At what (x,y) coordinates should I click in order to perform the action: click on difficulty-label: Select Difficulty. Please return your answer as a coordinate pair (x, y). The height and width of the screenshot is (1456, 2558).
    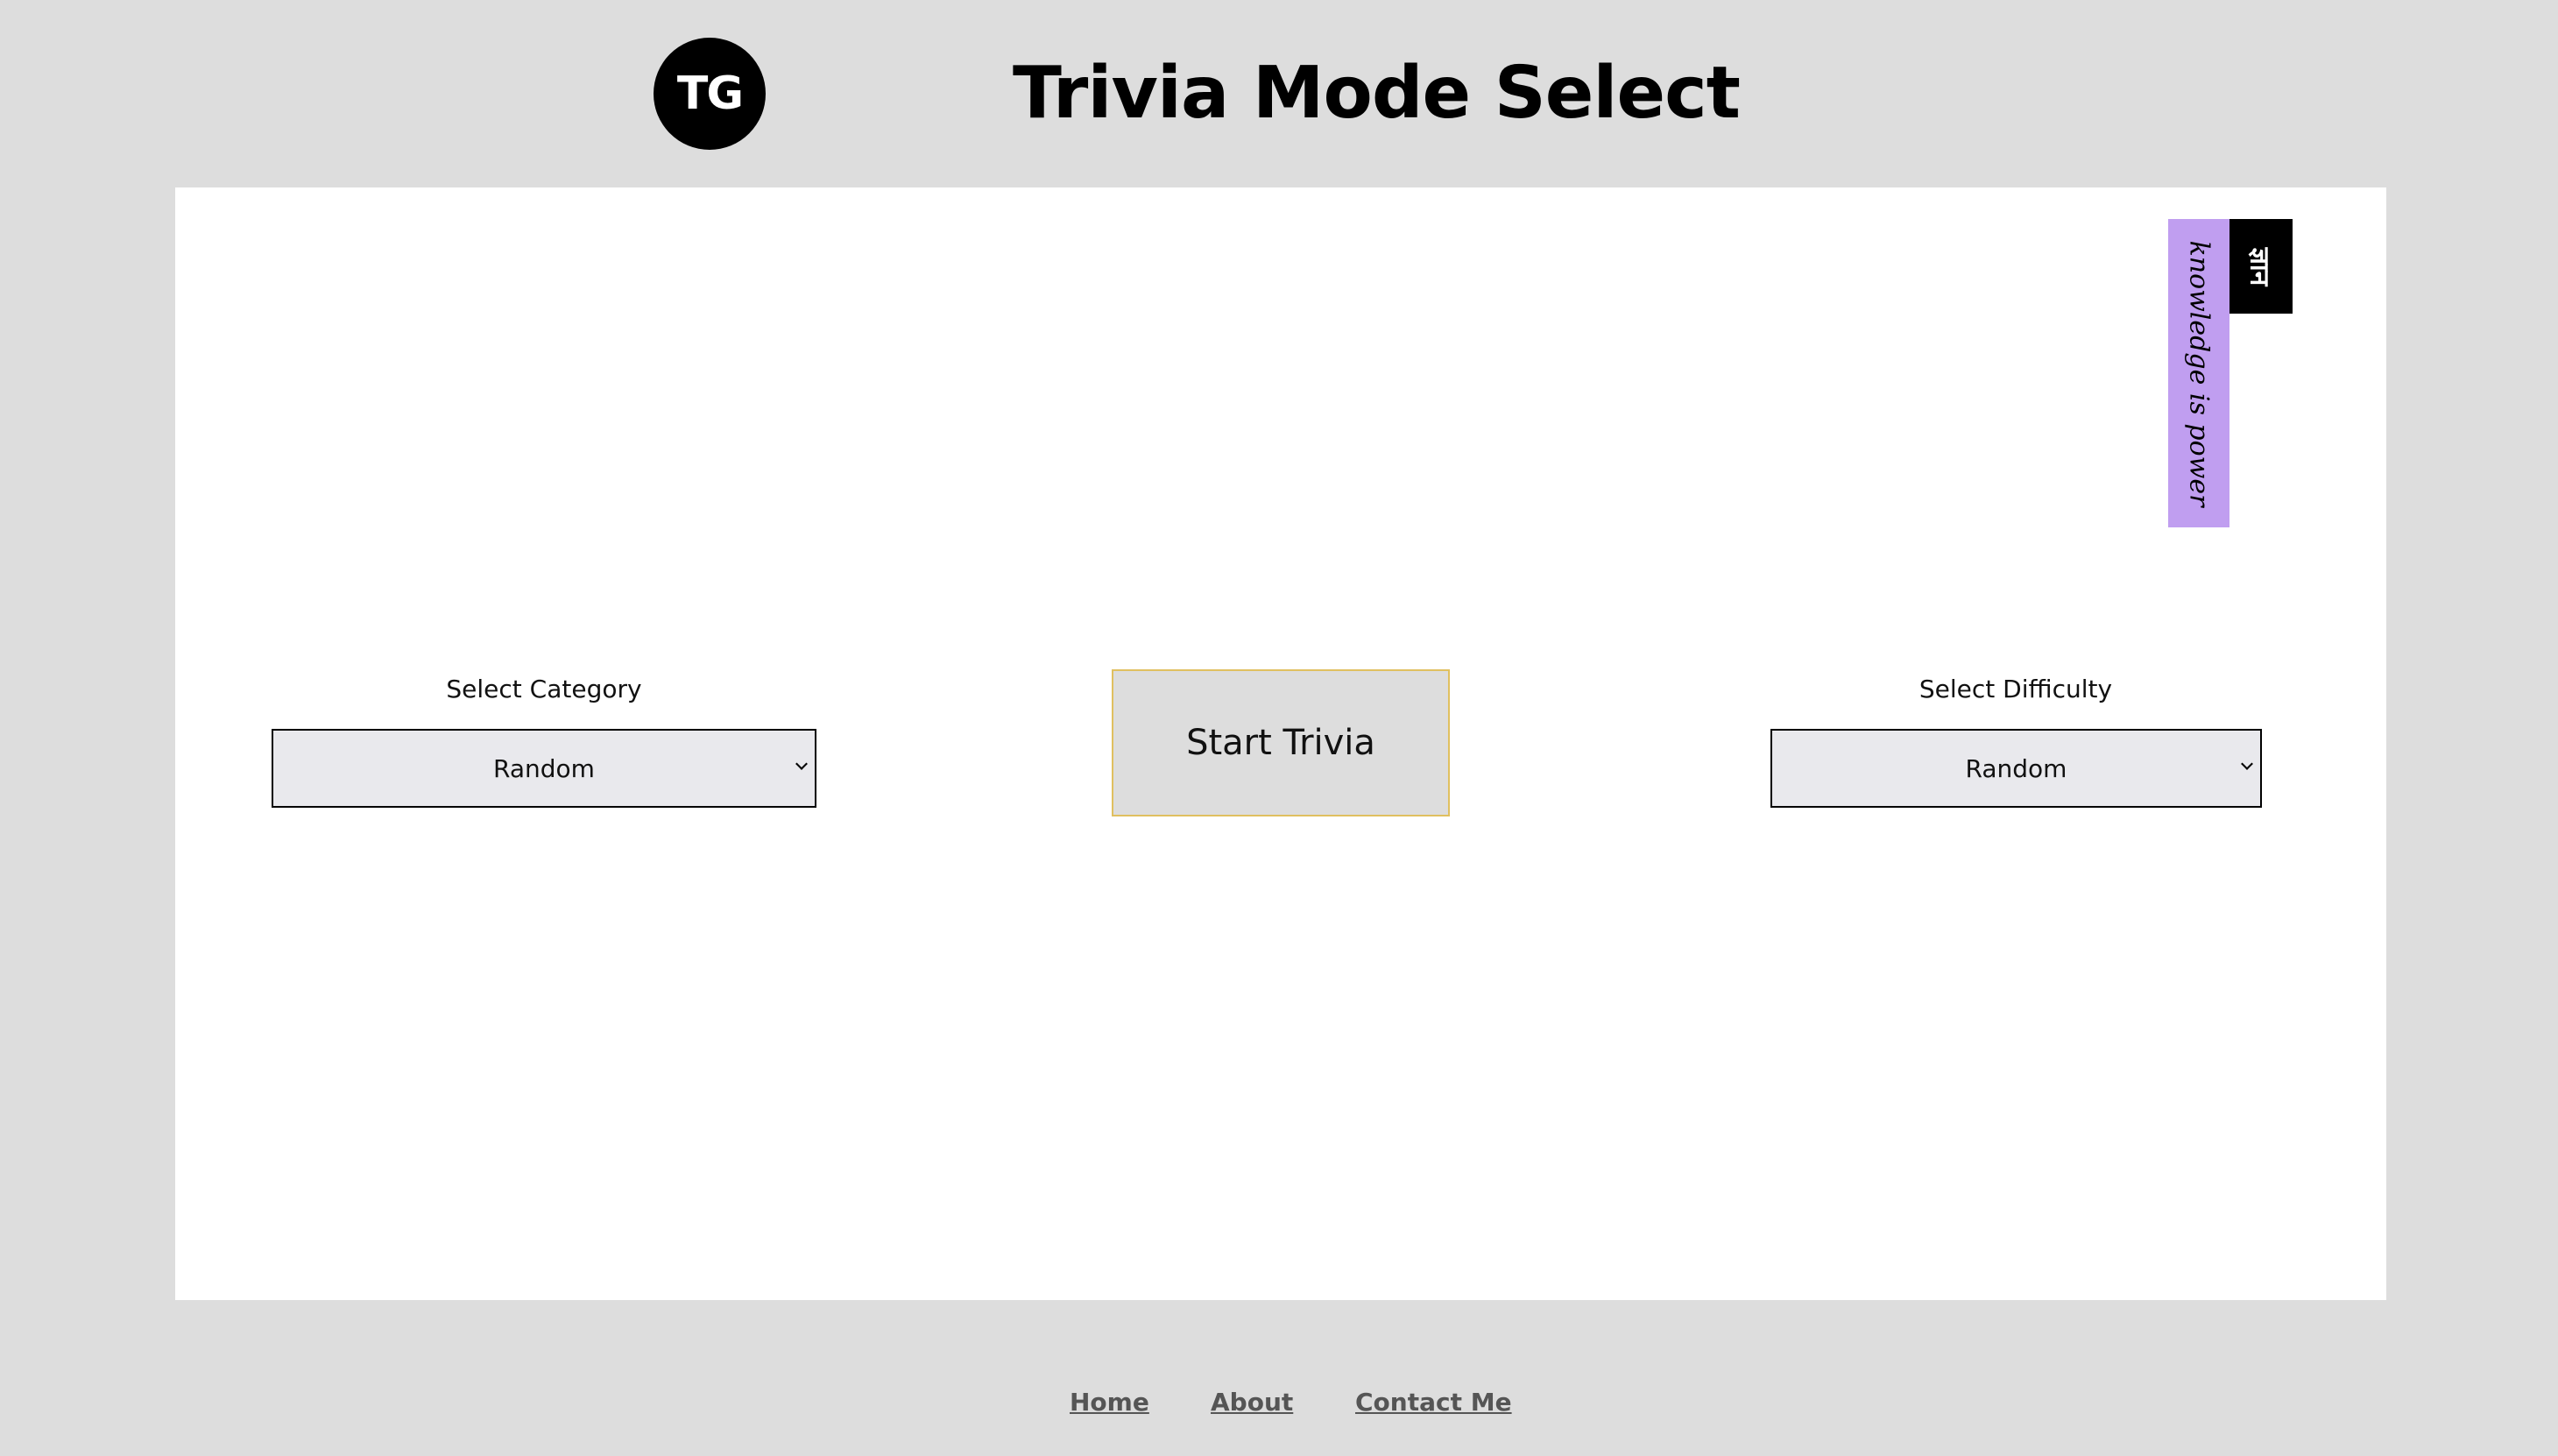
    Looking at the image, I should click on (2015, 689).